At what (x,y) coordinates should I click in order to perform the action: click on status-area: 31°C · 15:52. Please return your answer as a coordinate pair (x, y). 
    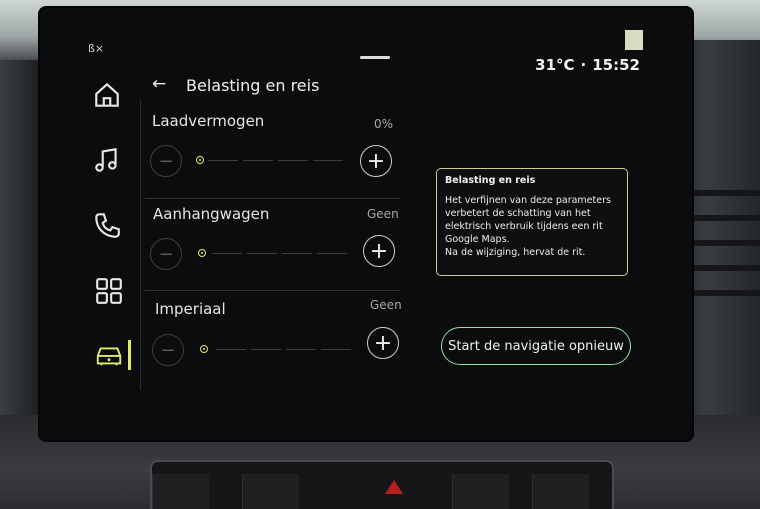
    Looking at the image, I should click on (587, 65).